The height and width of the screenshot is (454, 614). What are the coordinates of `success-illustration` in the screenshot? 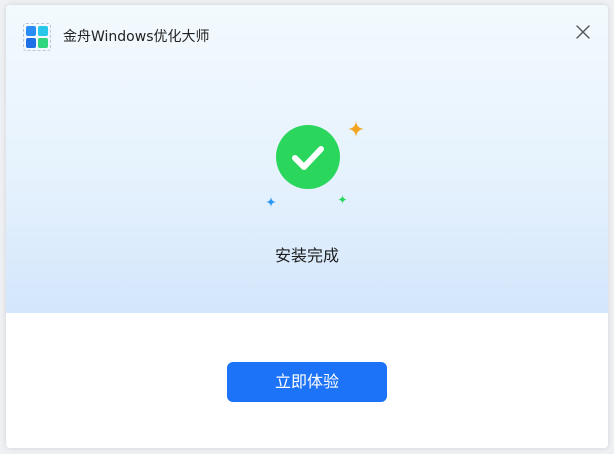 It's located at (311, 165).